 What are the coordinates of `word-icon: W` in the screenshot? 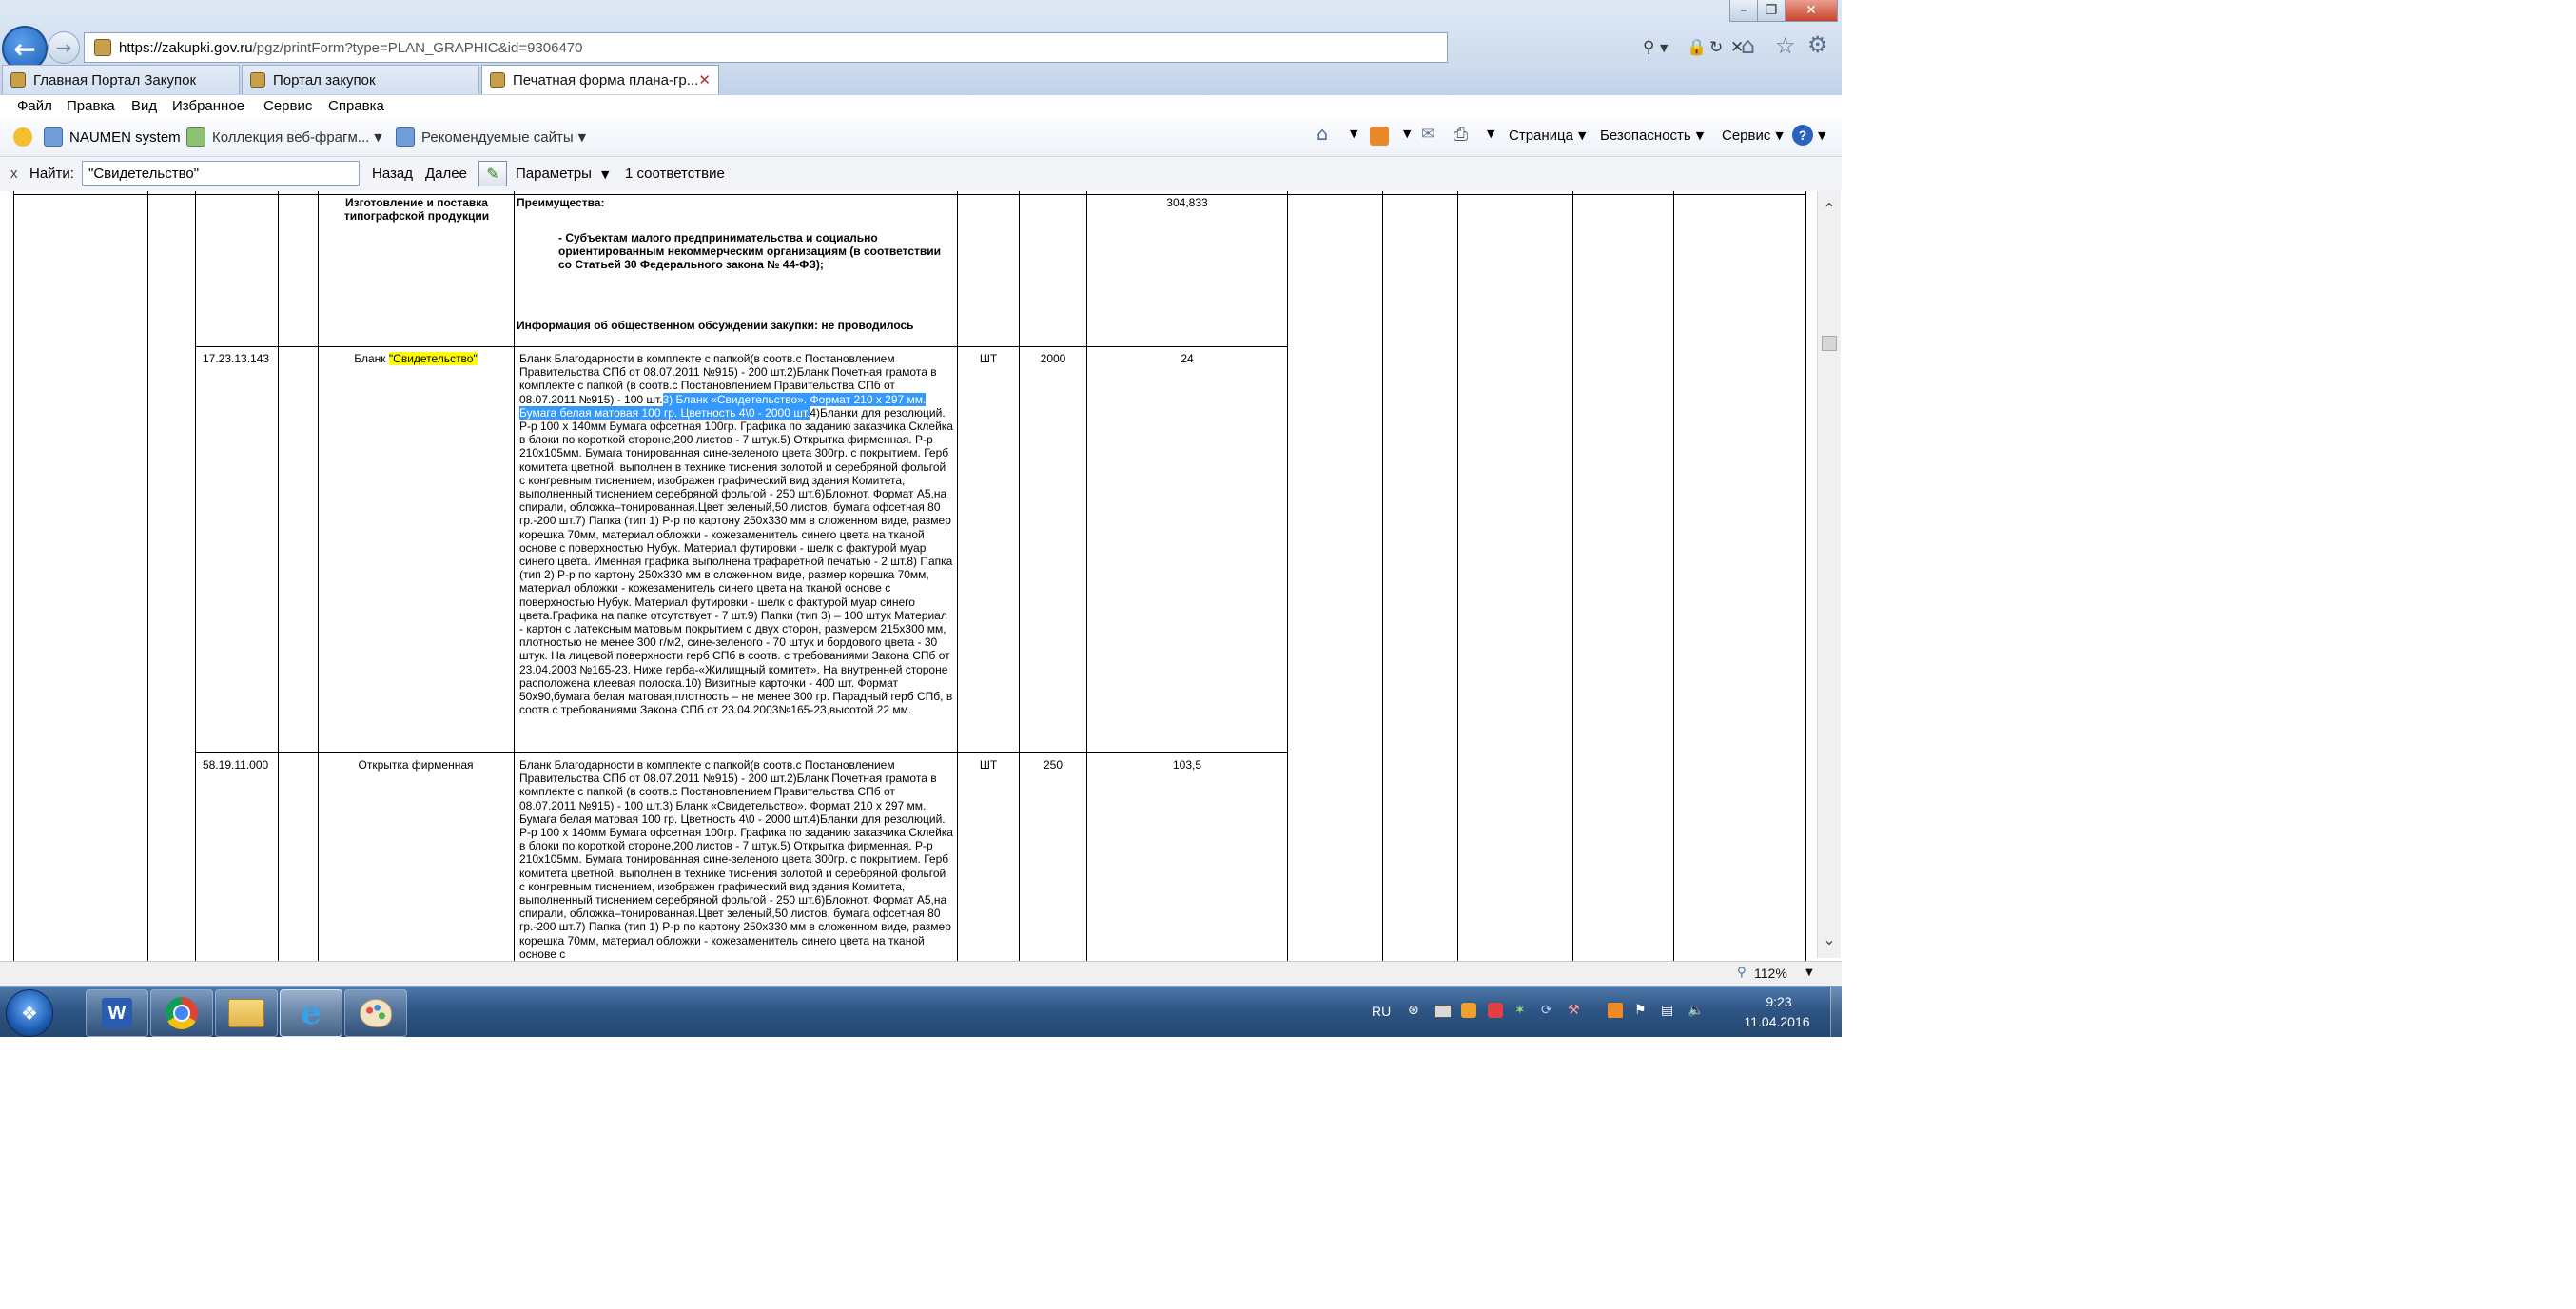 It's located at (117, 1013).